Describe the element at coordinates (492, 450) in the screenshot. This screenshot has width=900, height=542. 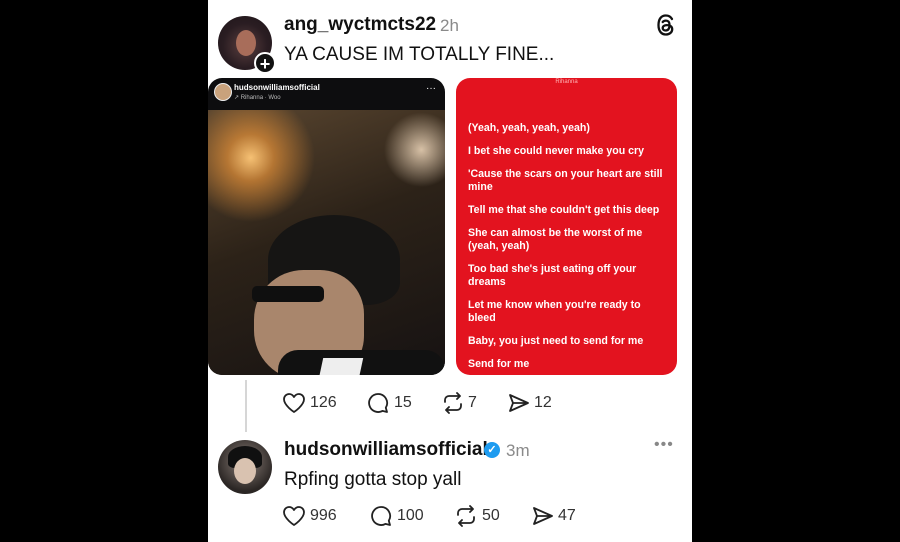
I see `verified-badge-icon: ✓` at that location.